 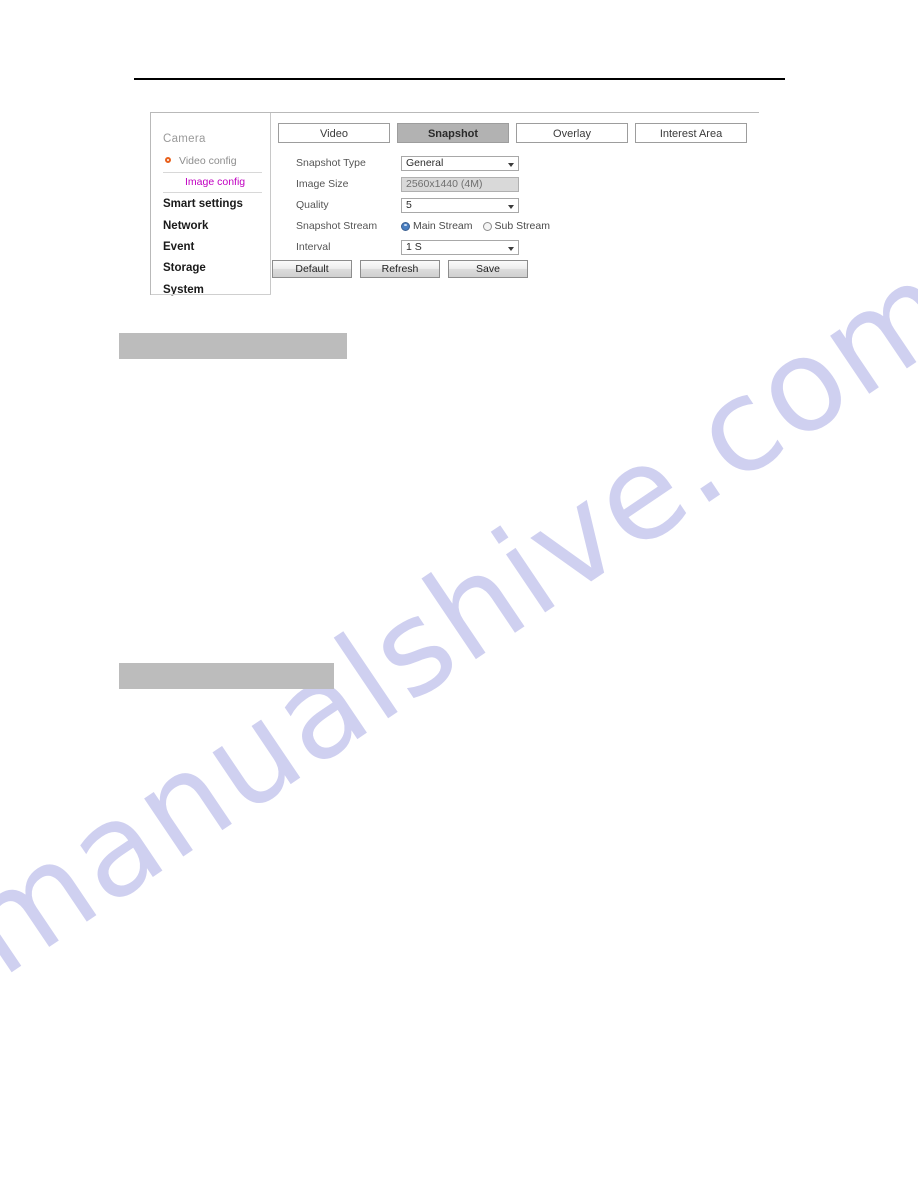 What do you see at coordinates (475, 226) in the screenshot?
I see `snapshot-stream-radio-group: Main Stream Sub Stream` at bounding box center [475, 226].